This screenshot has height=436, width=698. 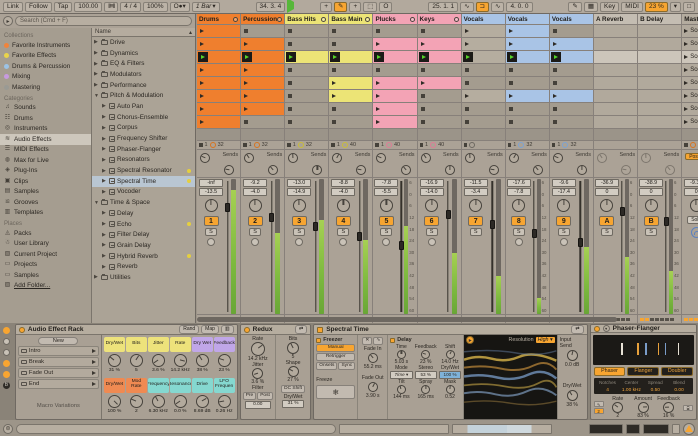 I want to click on send-a-knob, so click(x=249, y=158).